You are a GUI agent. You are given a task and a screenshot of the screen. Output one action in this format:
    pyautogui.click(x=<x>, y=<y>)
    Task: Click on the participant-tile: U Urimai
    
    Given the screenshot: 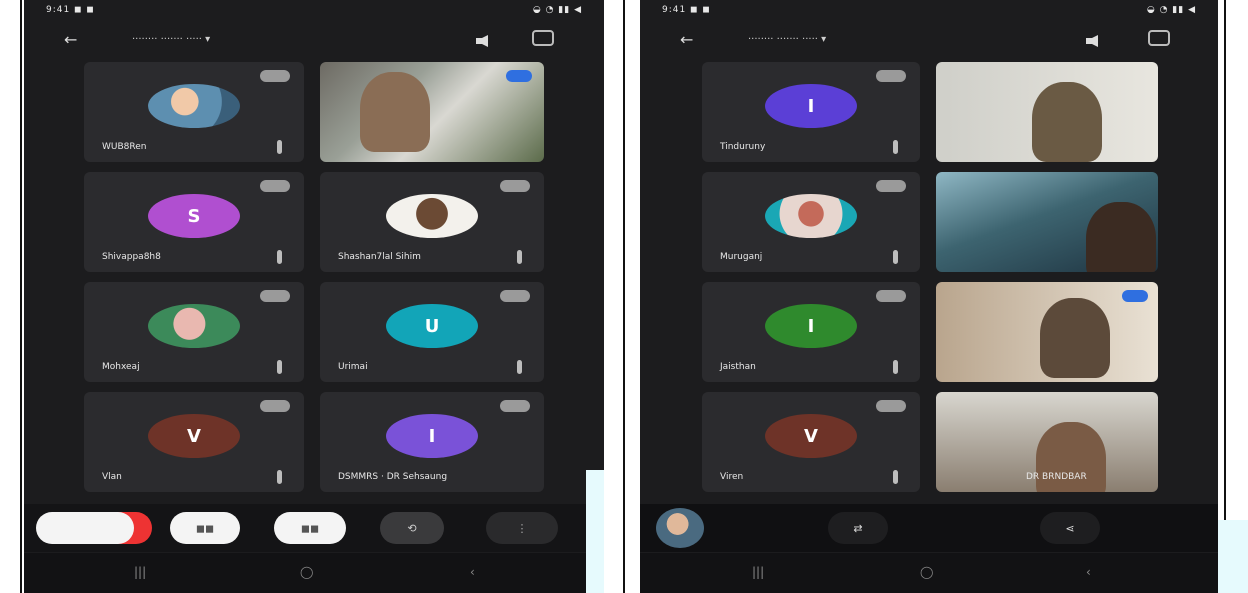 What is the action you would take?
    pyautogui.click(x=432, y=332)
    